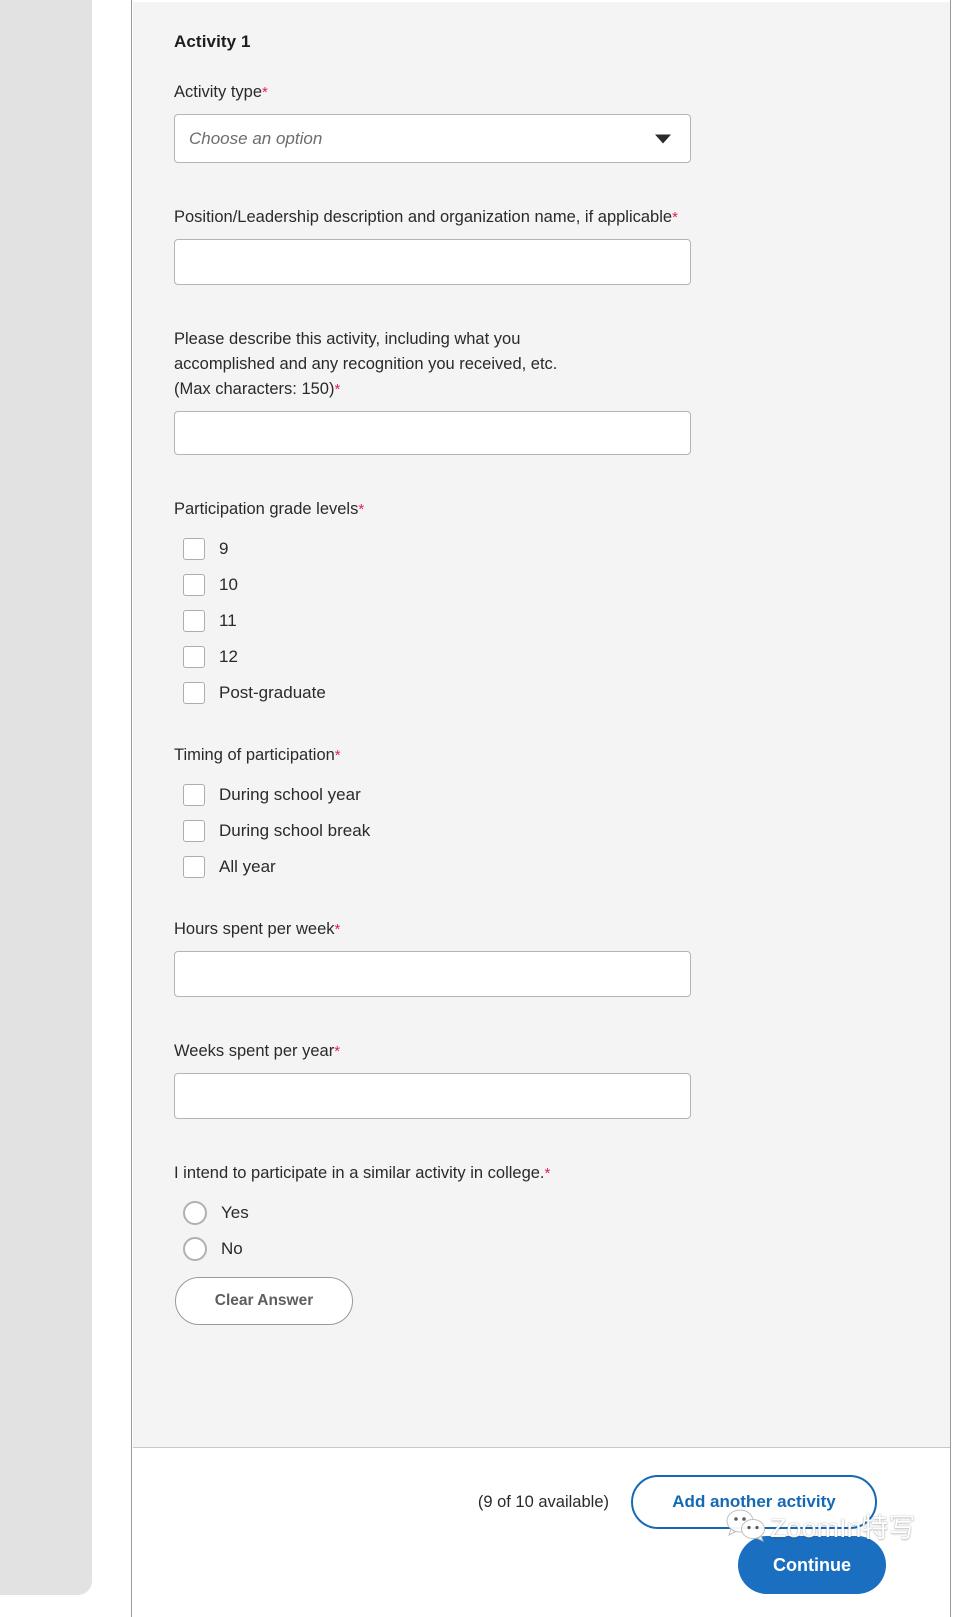 The image size is (968, 1617). I want to click on grade-level-option: 11, so click(562, 621).